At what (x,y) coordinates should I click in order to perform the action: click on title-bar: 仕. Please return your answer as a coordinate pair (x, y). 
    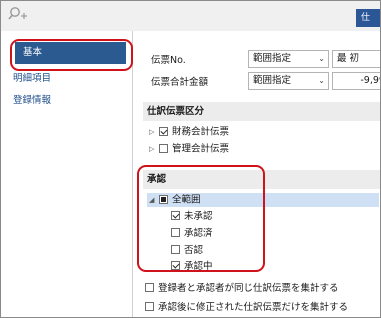
    Looking at the image, I should click on (190, 16).